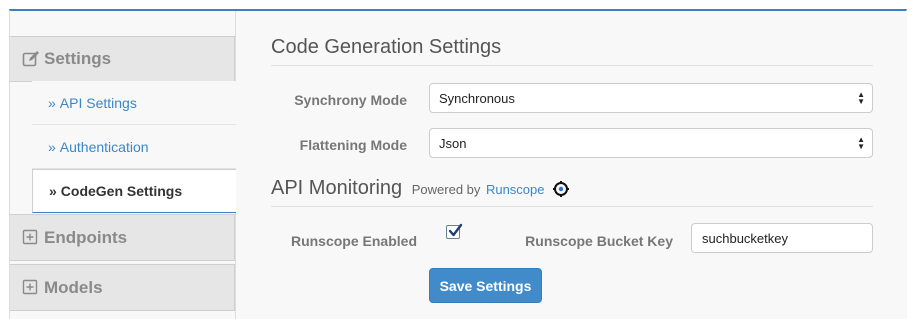  Describe the element at coordinates (561, 188) in the screenshot. I see `runscope-logo-icon` at that location.